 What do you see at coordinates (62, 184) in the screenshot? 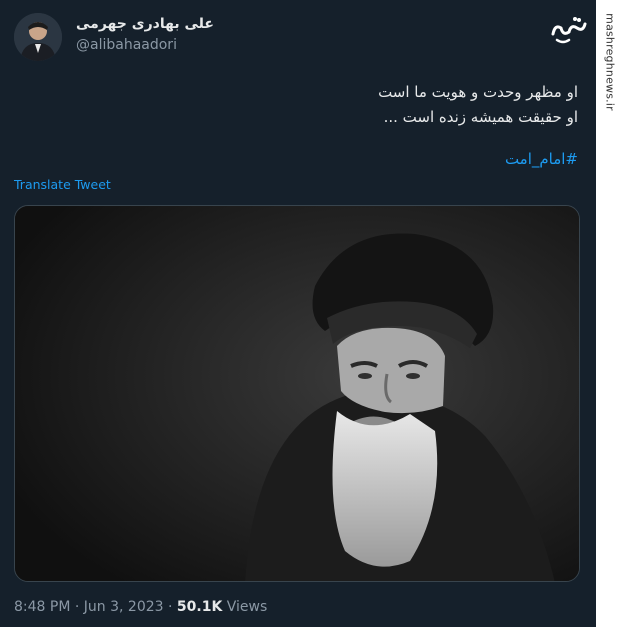
I see `translate-tweet-link: Translate Tweet` at bounding box center [62, 184].